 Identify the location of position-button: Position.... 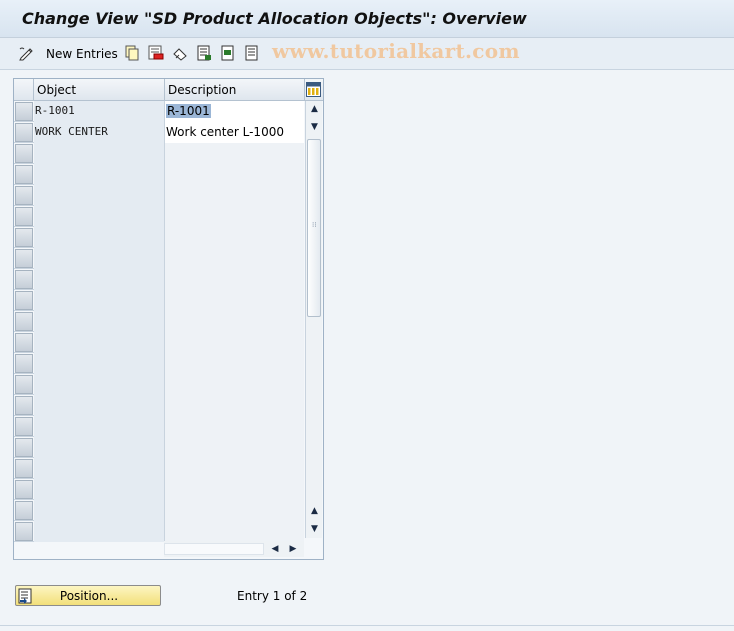
(88, 595).